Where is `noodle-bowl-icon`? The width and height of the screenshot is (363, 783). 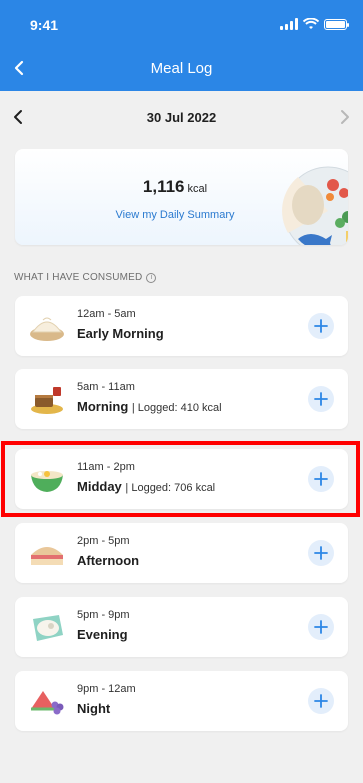 noodle-bowl-icon is located at coordinates (47, 481).